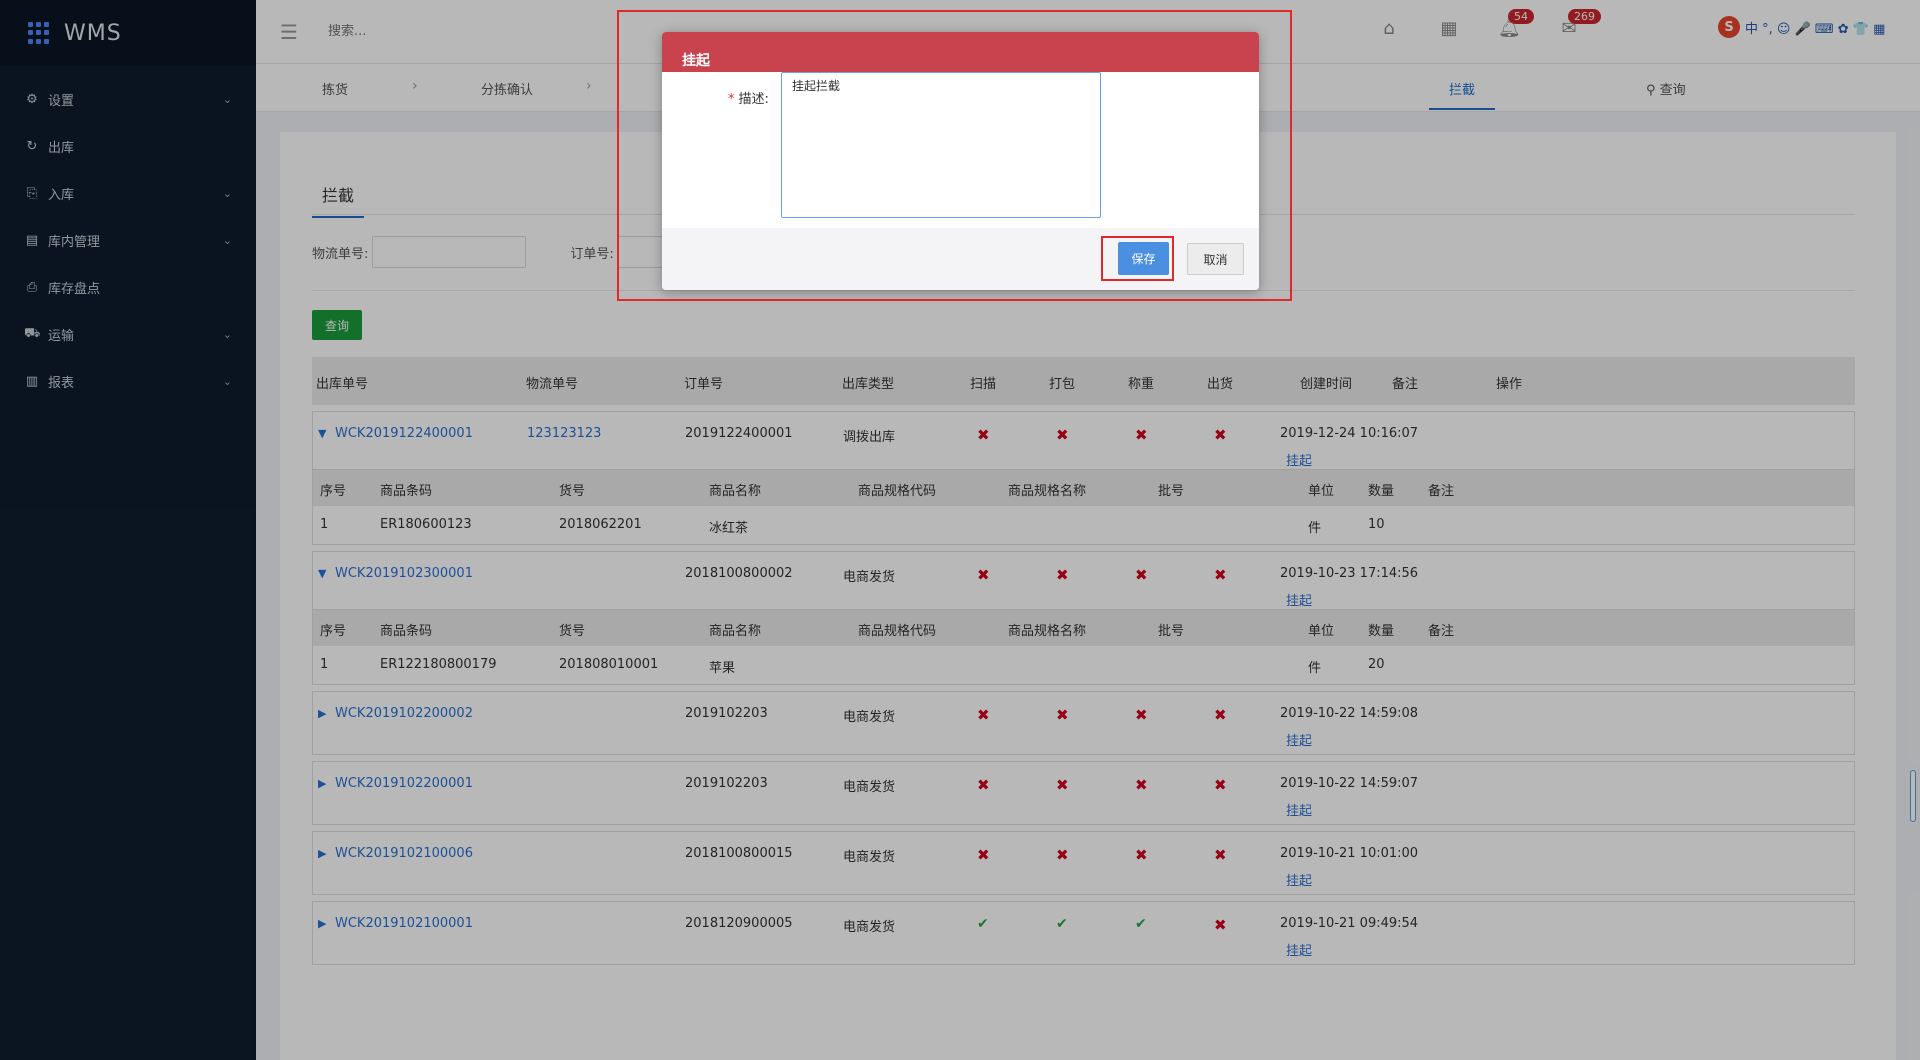 The image size is (1920, 1060). What do you see at coordinates (960, 52) in the screenshot?
I see `dialog-title: 挂起` at bounding box center [960, 52].